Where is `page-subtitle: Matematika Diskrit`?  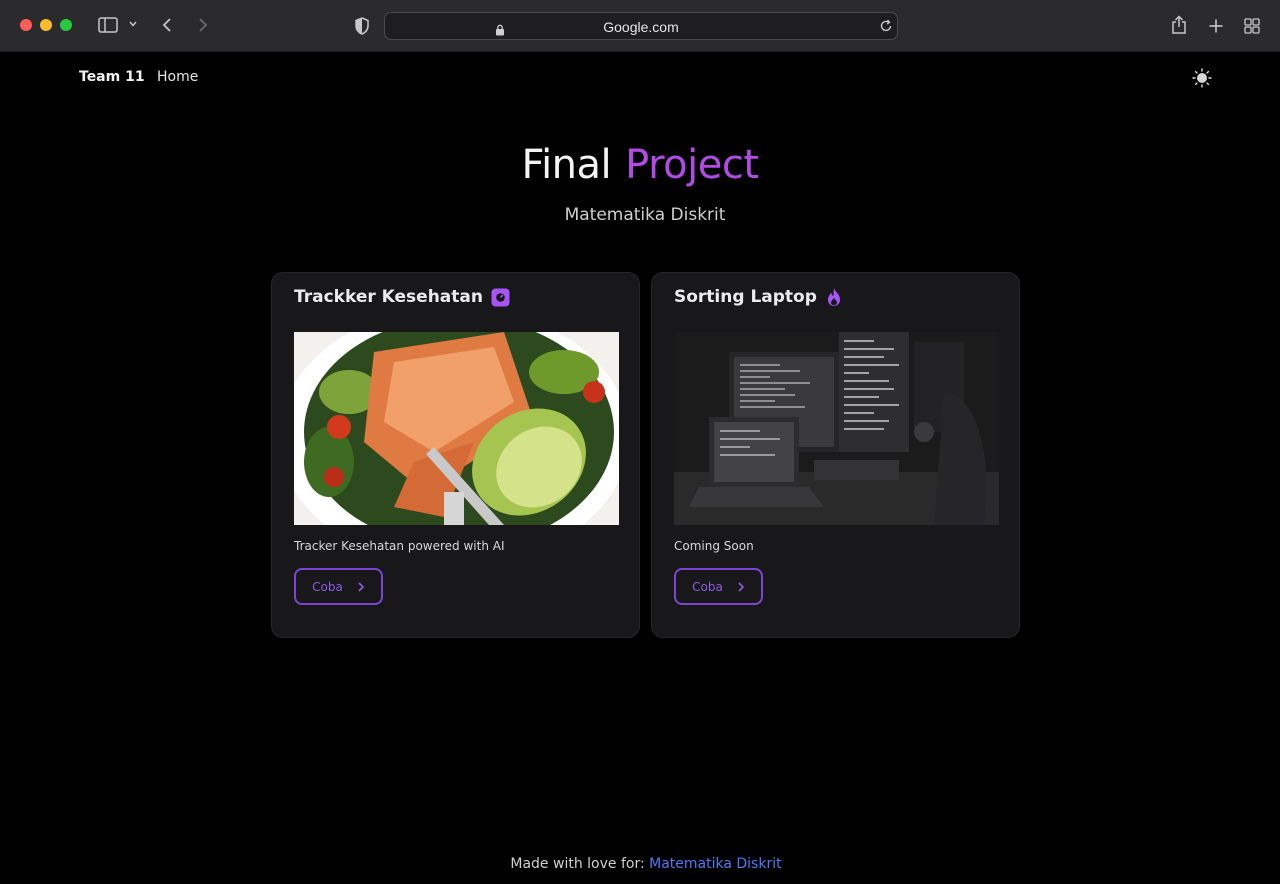
page-subtitle: Matematika Diskrit is located at coordinates (645, 215).